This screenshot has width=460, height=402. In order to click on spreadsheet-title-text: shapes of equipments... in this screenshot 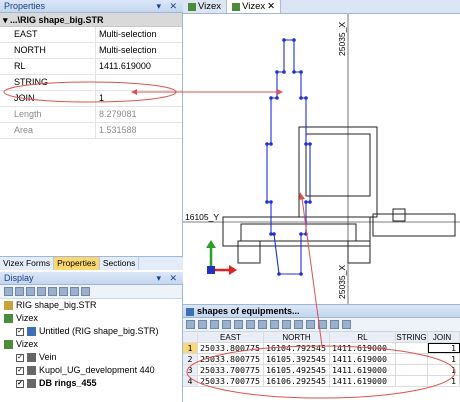, I will do `click(248, 311)`.